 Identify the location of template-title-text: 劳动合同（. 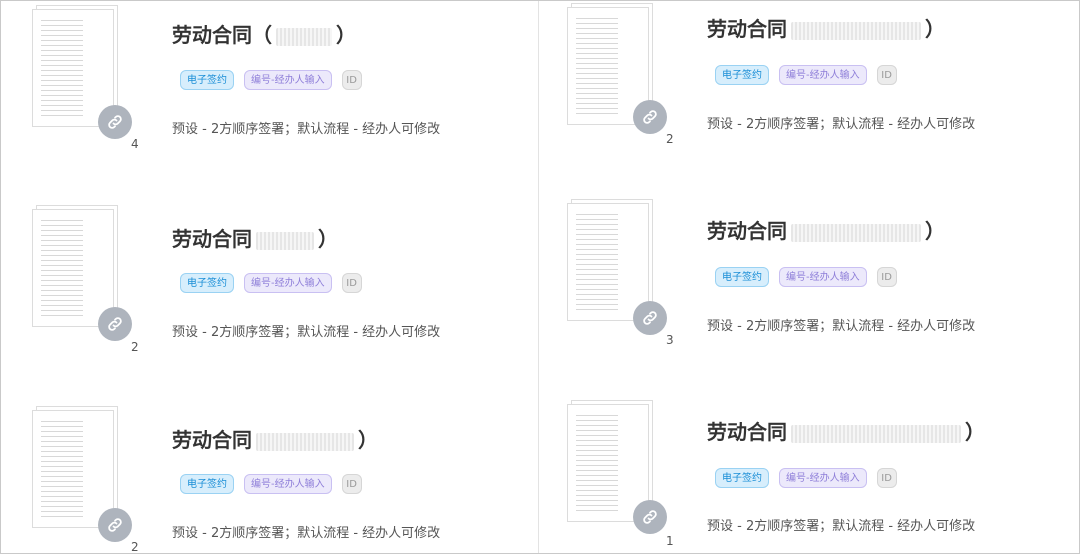
(222, 35).